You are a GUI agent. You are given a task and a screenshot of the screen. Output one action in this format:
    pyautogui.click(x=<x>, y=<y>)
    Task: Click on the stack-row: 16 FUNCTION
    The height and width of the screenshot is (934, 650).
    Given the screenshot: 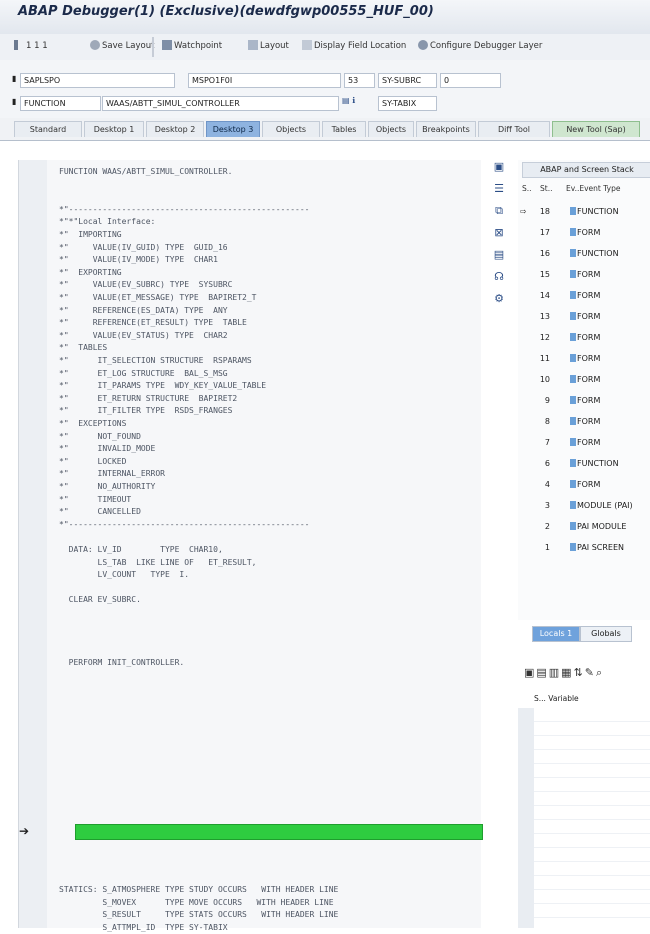 What is the action you would take?
    pyautogui.click(x=584, y=254)
    